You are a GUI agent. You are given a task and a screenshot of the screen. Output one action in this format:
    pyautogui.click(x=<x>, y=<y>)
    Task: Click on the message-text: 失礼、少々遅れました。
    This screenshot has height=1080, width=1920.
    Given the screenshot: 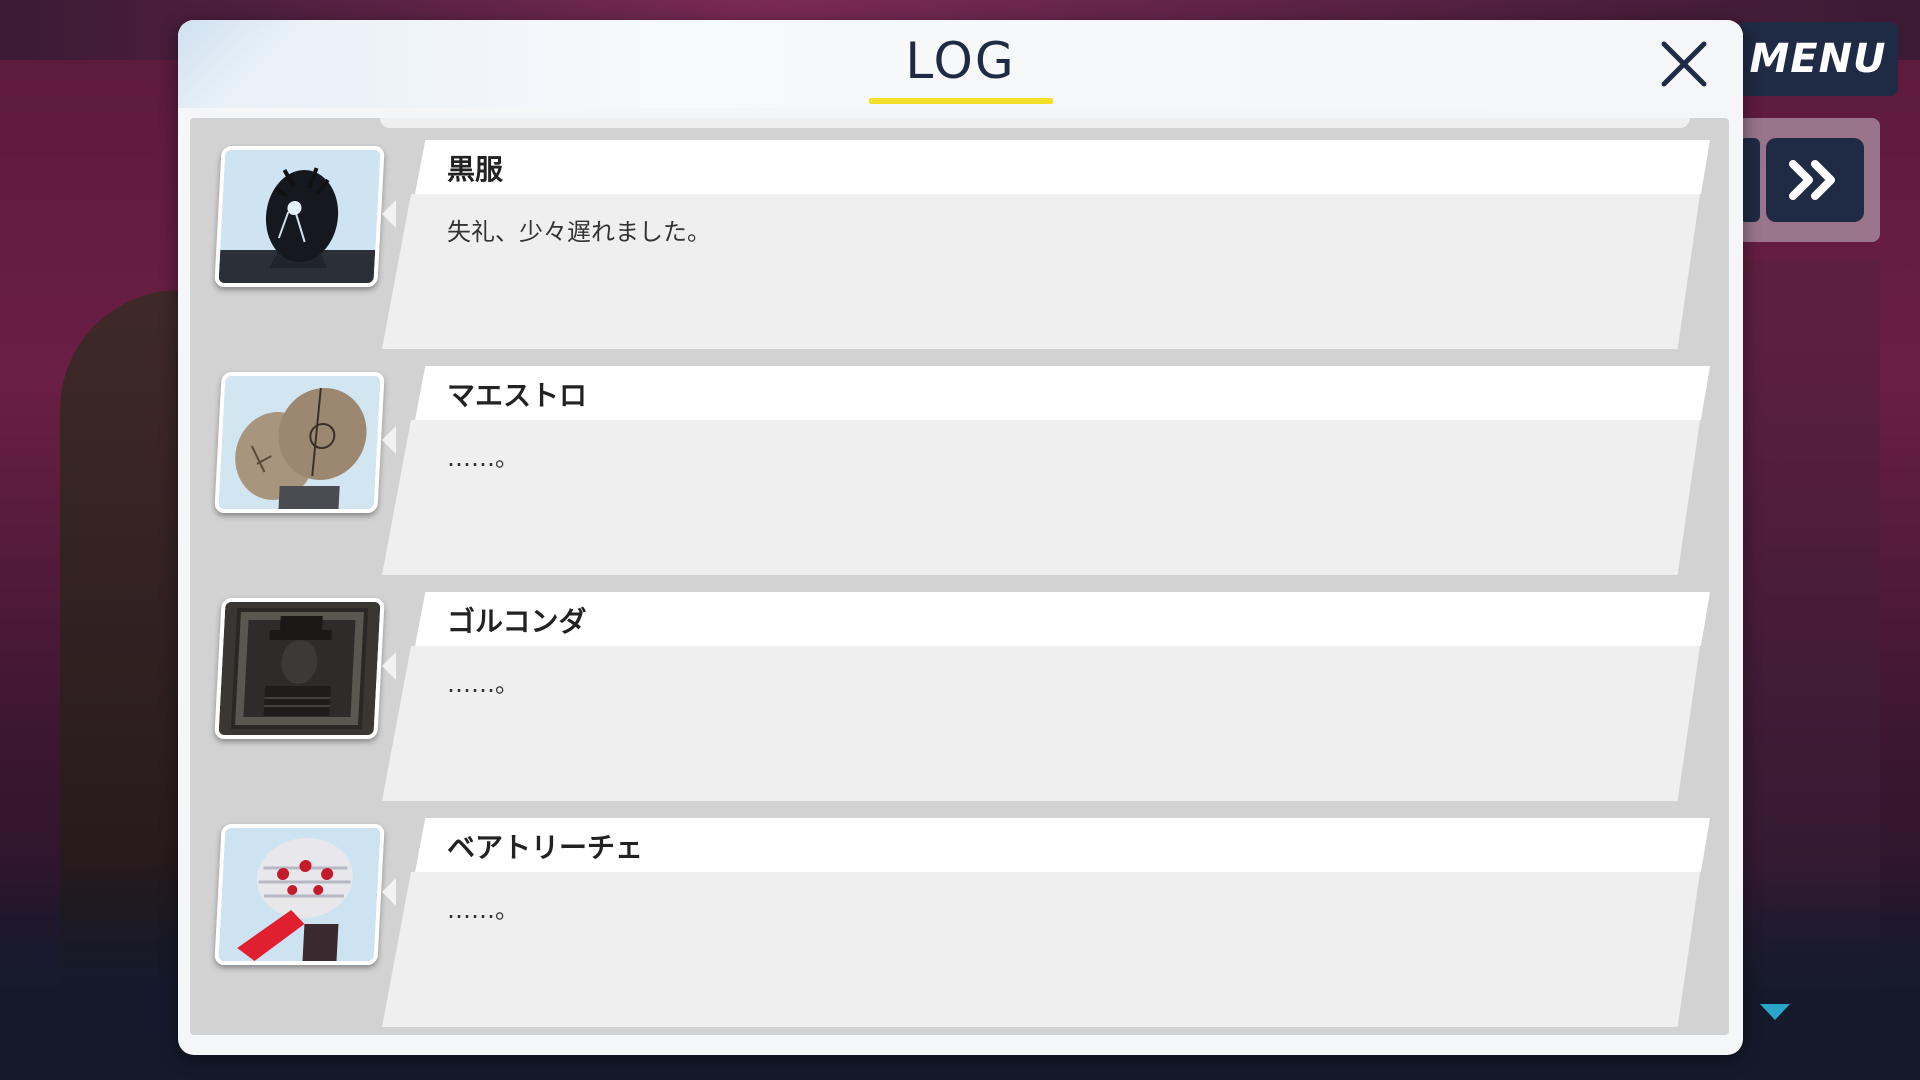 What is the action you would take?
    pyautogui.click(x=579, y=232)
    